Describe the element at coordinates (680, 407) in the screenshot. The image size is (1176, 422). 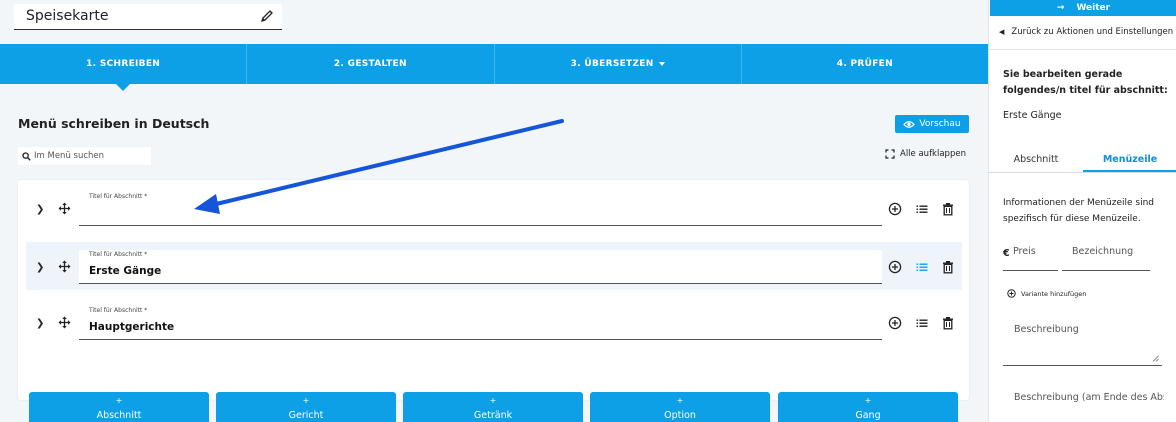
I see `add-option-button: + Option` at that location.